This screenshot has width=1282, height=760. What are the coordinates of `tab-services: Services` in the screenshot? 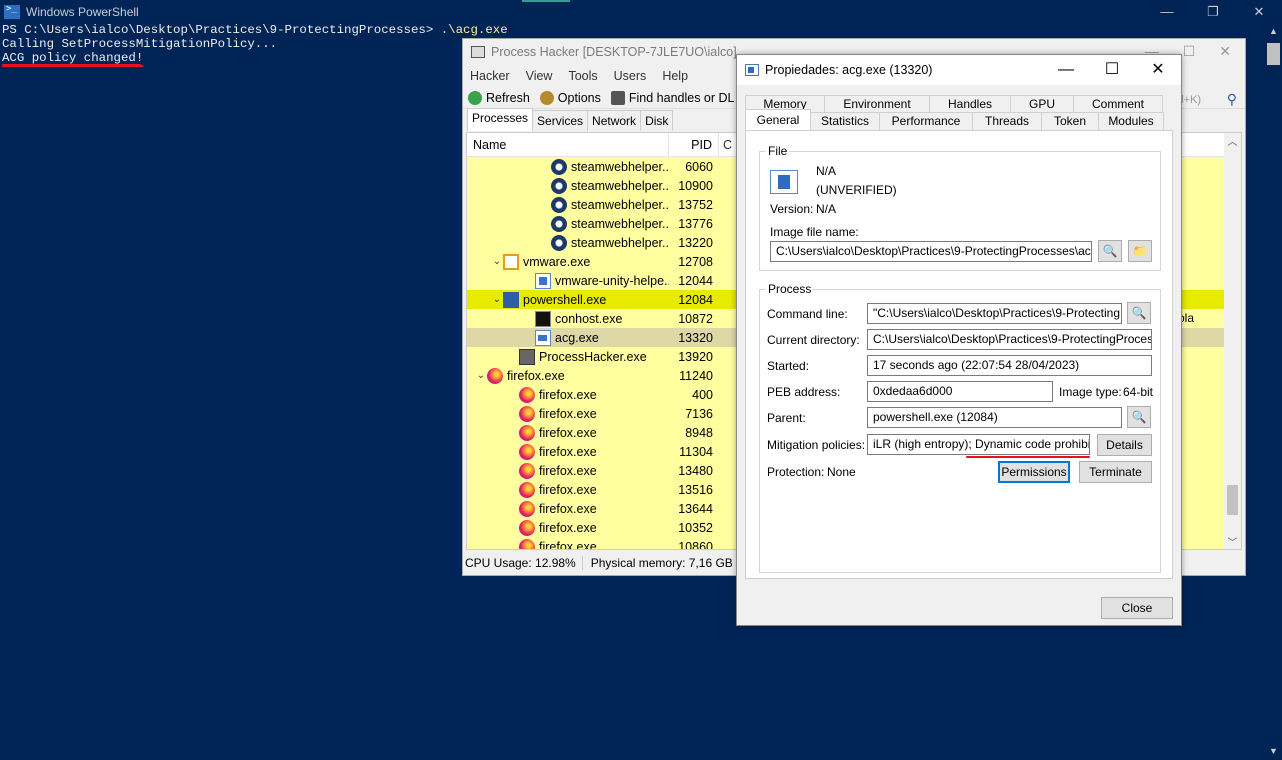 It's located at (560, 120).